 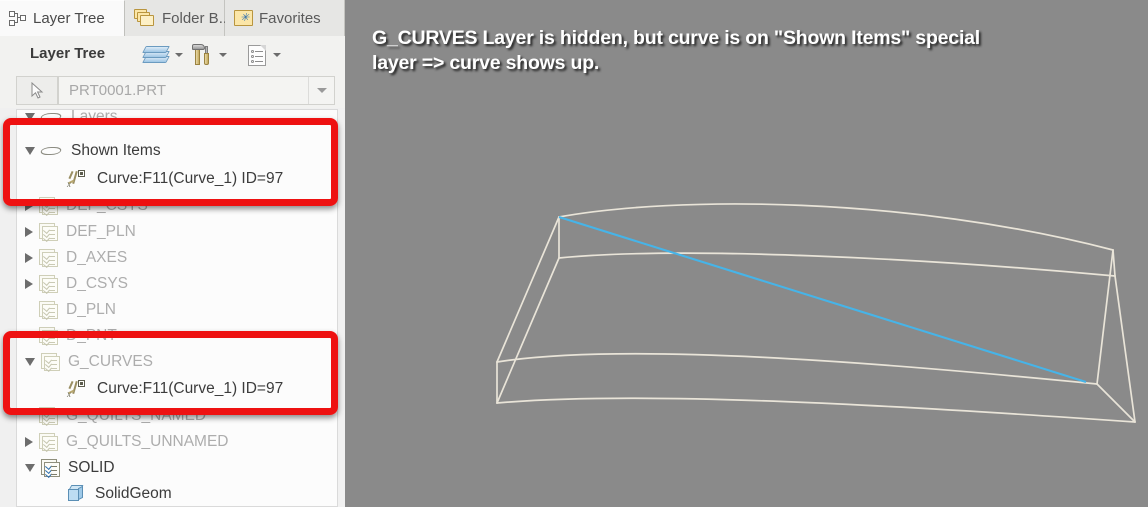 I want to click on tree-row-g-quilts-named: G_QUILTS_NAMED, so click(x=177, y=416).